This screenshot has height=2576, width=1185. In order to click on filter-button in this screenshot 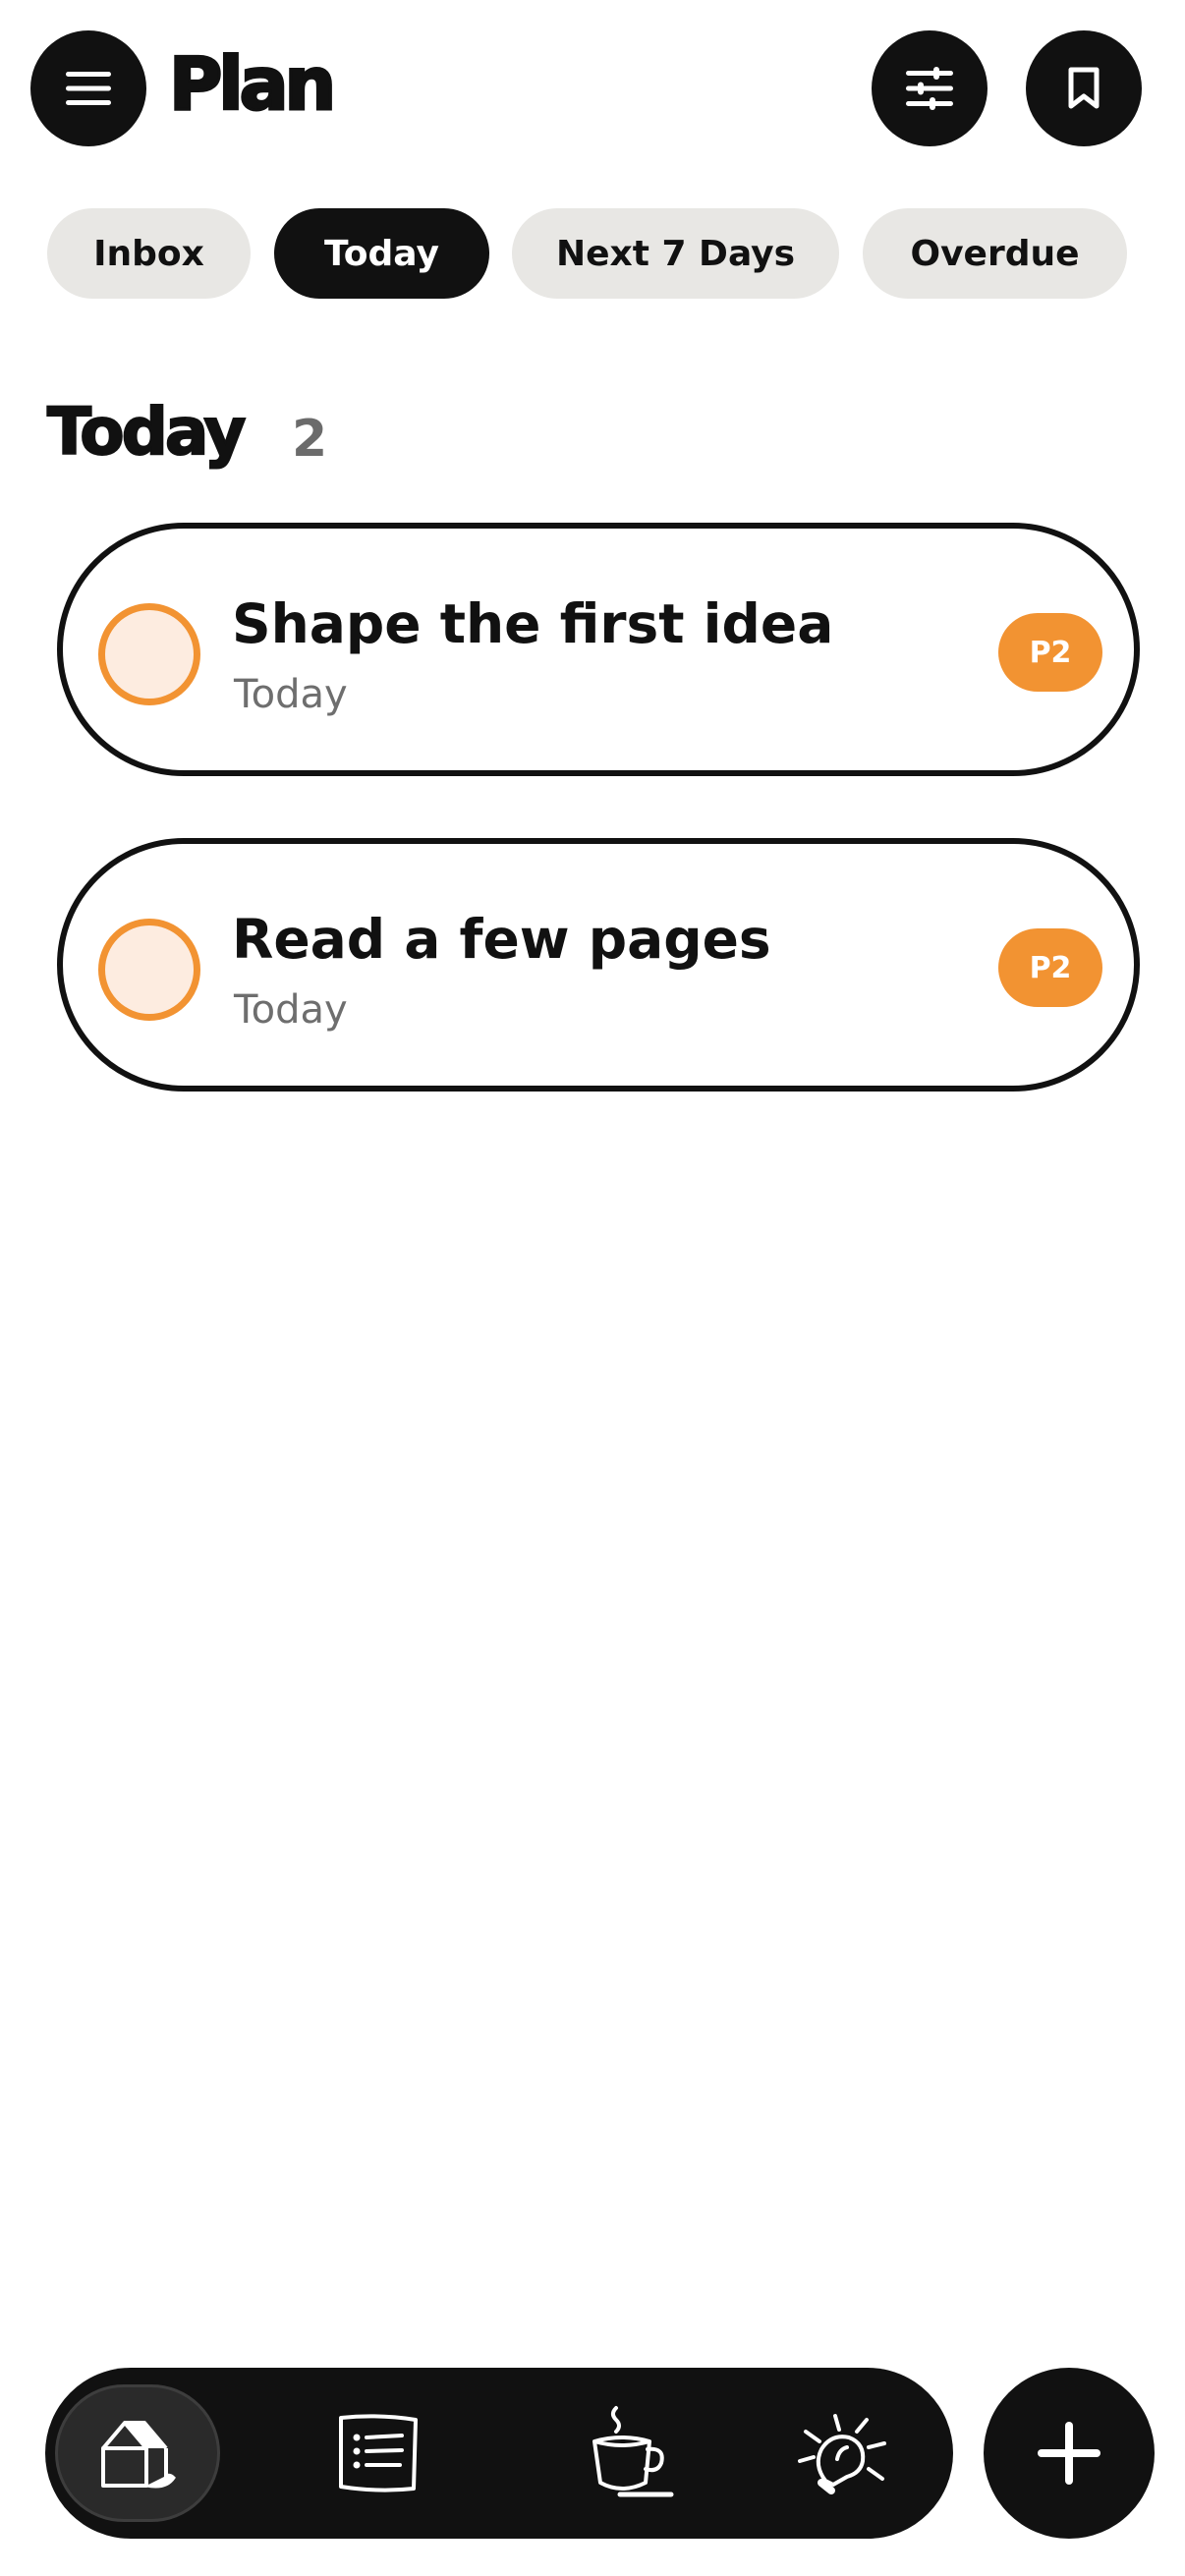, I will do `click(930, 88)`.